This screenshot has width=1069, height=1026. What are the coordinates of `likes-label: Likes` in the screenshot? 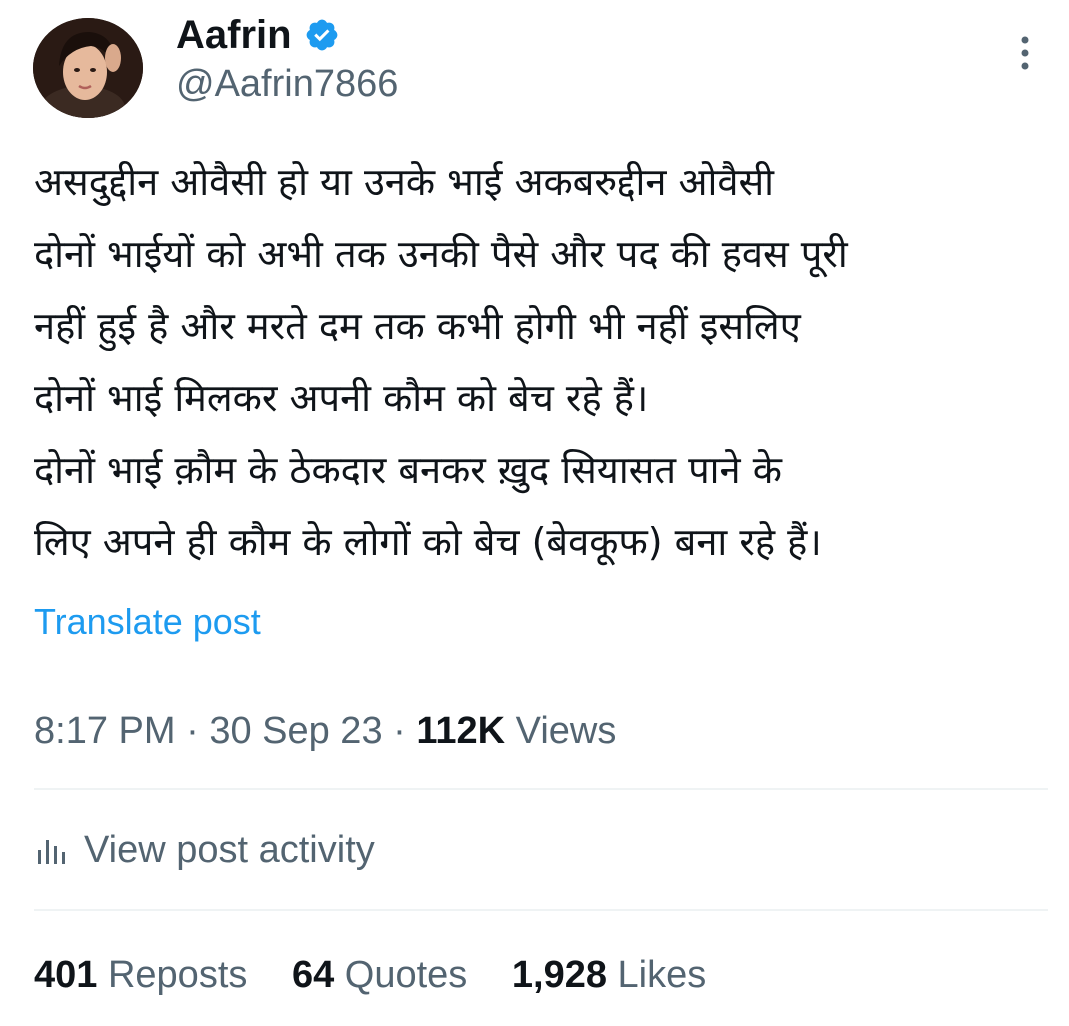 It's located at (662, 975).